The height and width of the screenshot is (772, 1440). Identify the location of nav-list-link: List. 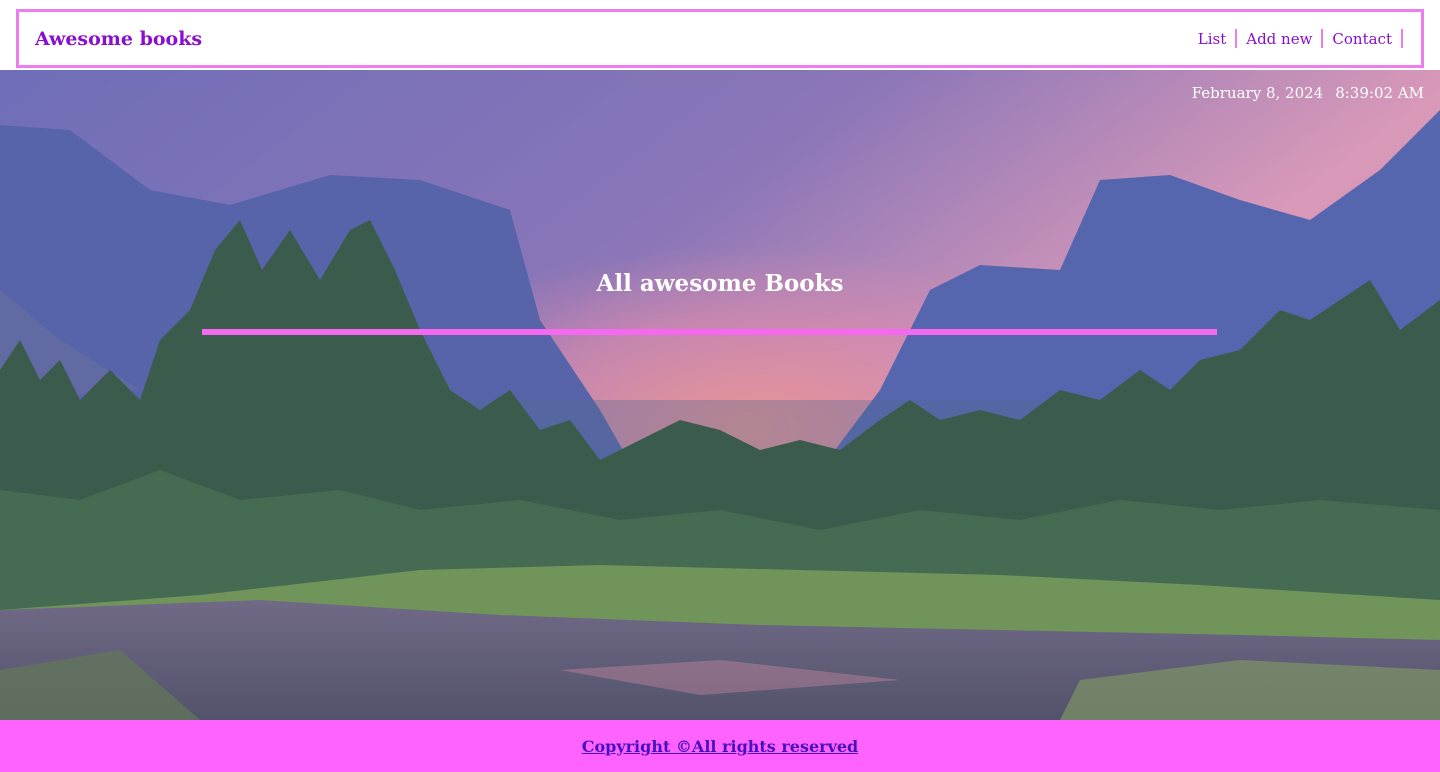
(1212, 39).